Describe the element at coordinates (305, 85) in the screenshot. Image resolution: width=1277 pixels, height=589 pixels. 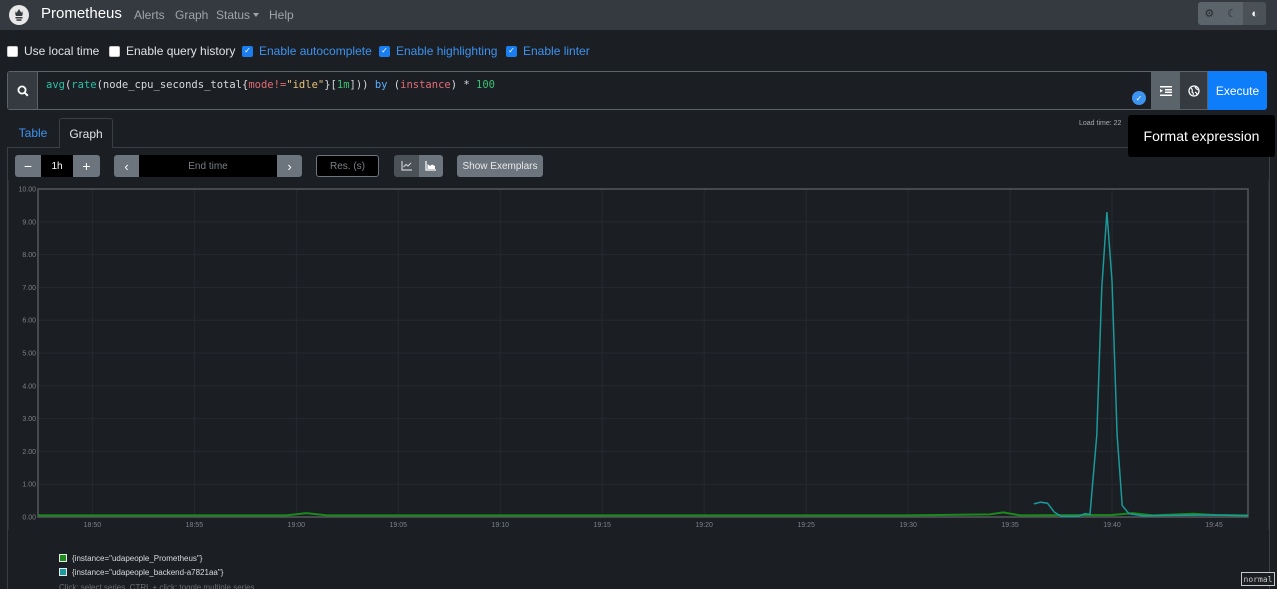
I see `expression-token: "idle"` at that location.